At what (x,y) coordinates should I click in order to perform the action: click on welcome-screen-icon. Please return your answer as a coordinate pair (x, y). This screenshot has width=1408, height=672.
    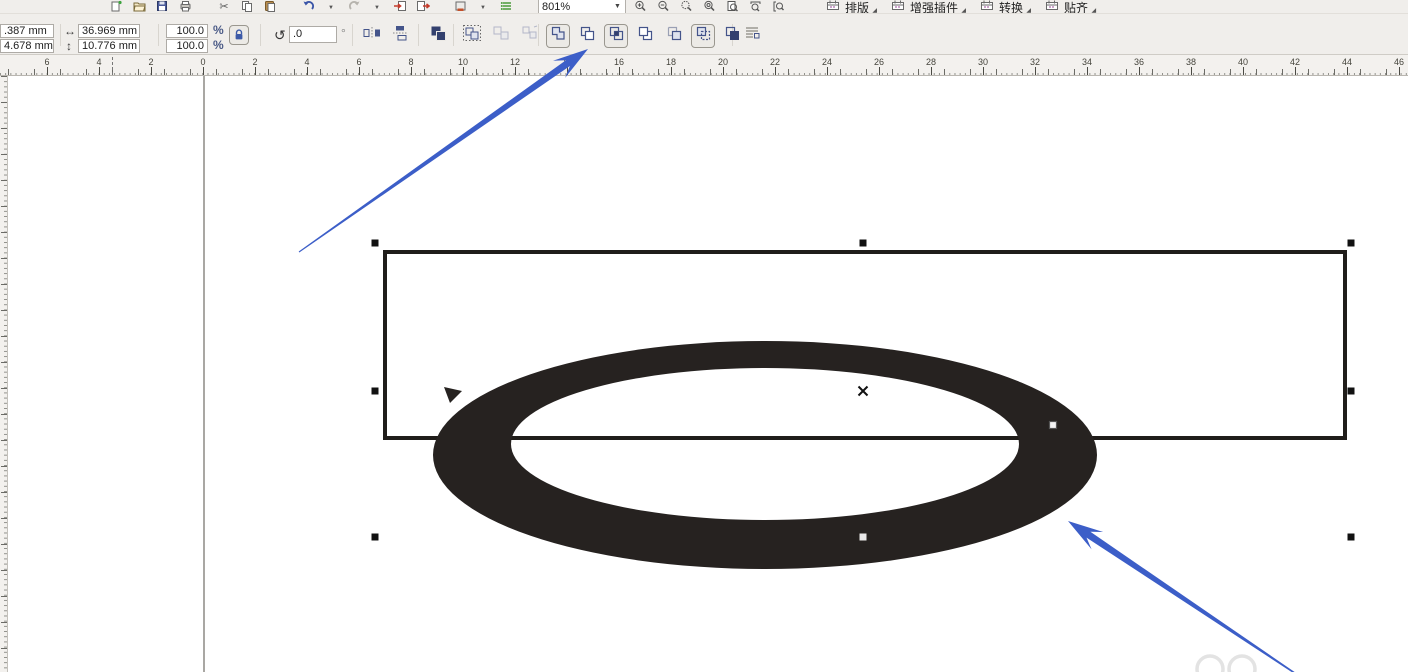
    Looking at the image, I should click on (506, 7).